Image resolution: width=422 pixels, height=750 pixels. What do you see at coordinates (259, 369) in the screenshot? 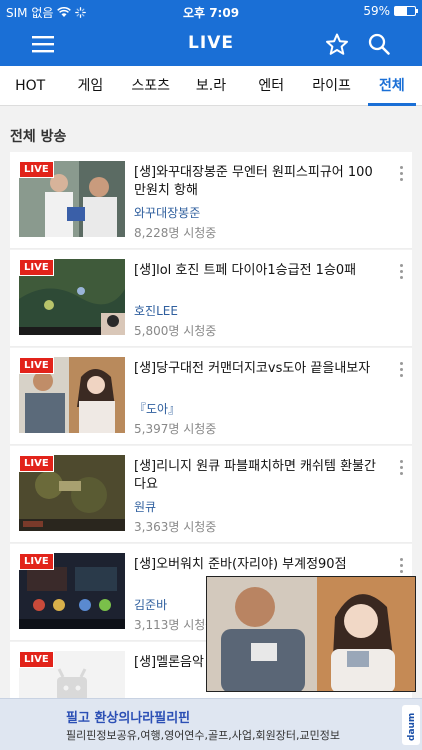
I see `stream-title: [생]당구대전 커맨더지코vs도아 끝을내보자` at bounding box center [259, 369].